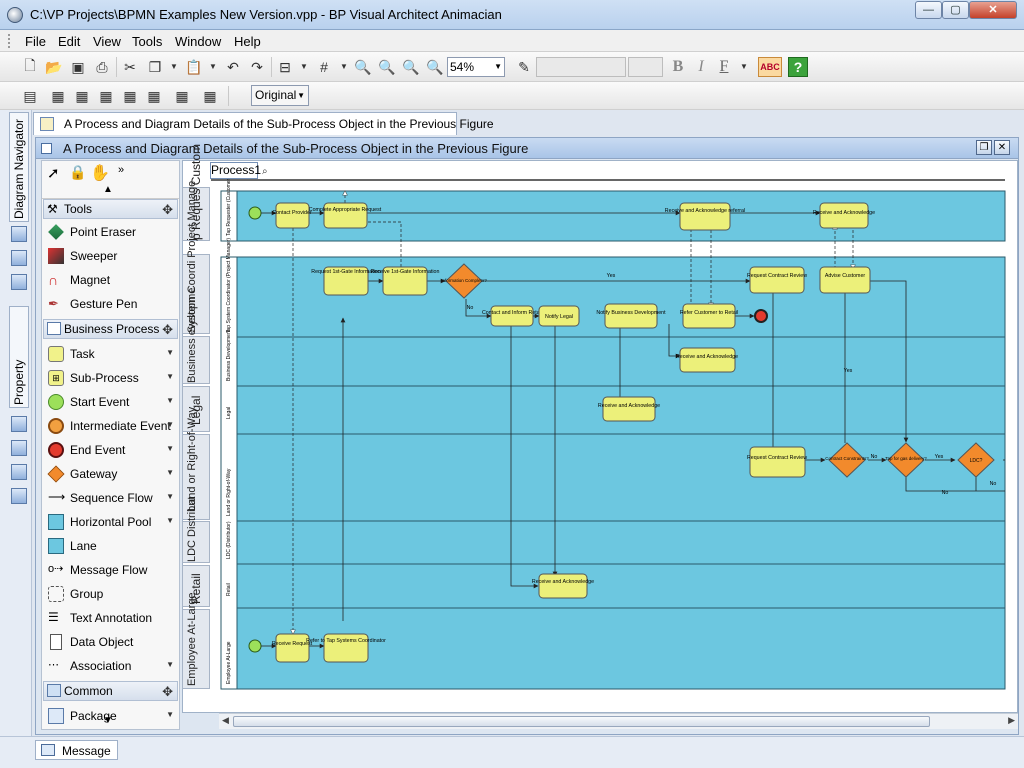  What do you see at coordinates (19, 448) in the screenshot?
I see `diagram-overview-icon` at bounding box center [19, 448].